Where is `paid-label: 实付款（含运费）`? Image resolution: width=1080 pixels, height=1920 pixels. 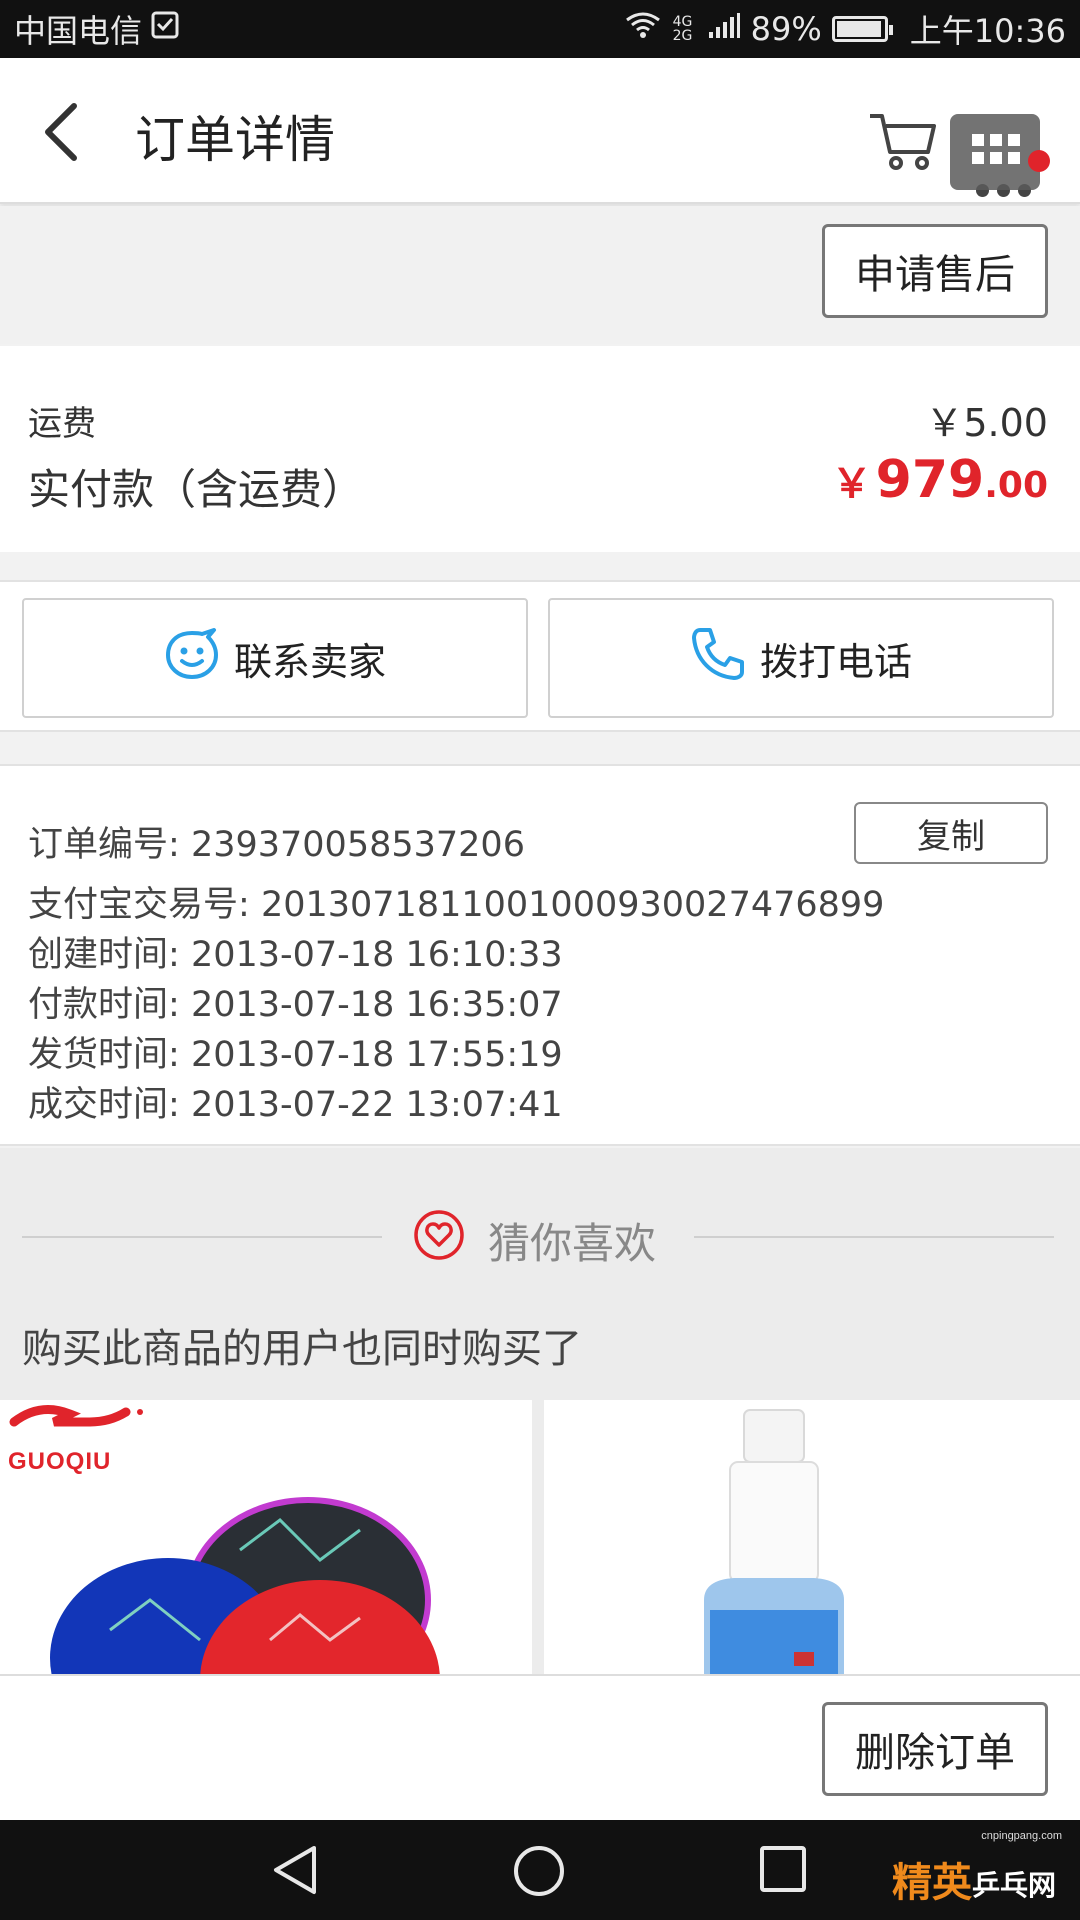 paid-label: 实付款（含运费） is located at coordinates (196, 489).